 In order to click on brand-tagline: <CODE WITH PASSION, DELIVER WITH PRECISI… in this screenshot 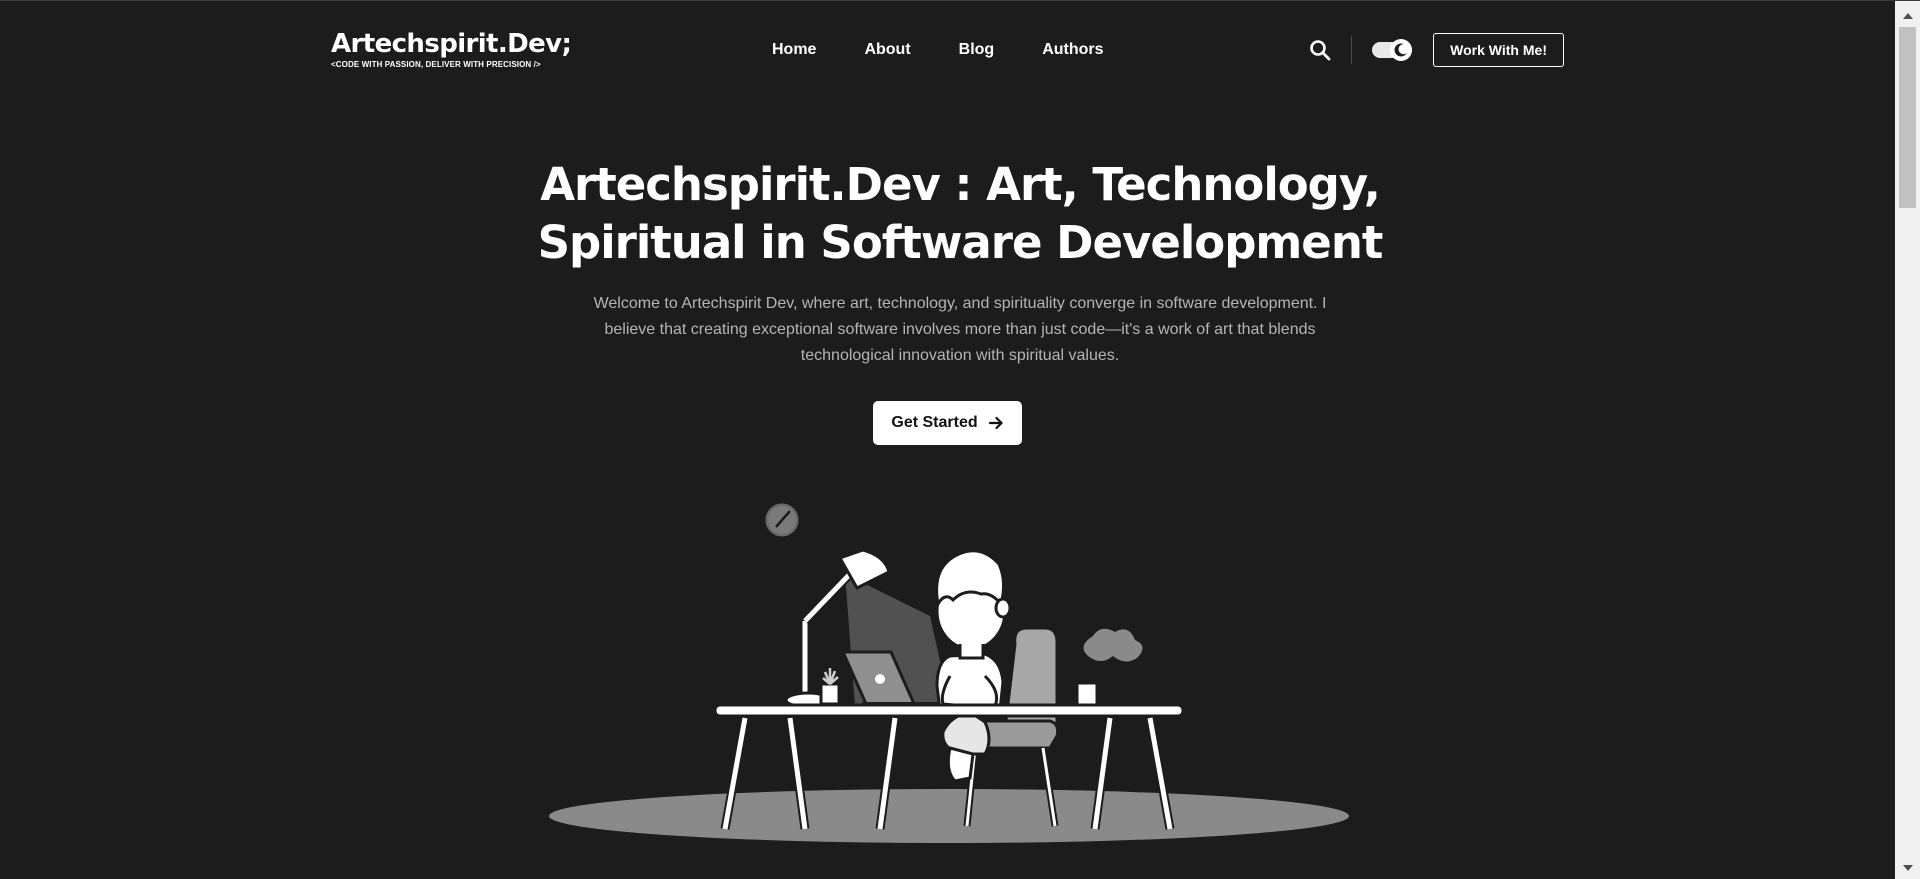, I will do `click(436, 64)`.